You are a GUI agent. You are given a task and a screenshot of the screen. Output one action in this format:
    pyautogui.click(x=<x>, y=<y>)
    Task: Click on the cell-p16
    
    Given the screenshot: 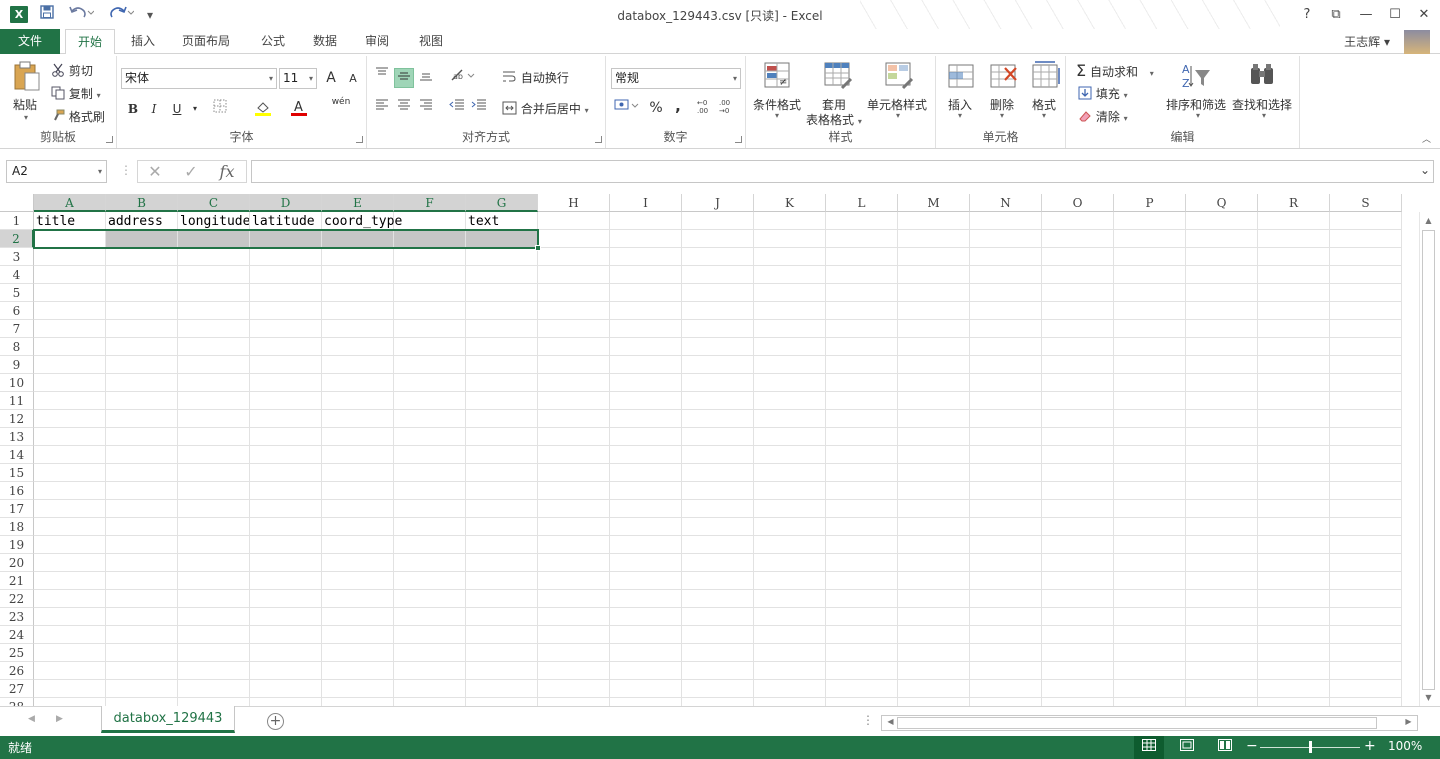 What is the action you would take?
    pyautogui.click(x=1150, y=491)
    